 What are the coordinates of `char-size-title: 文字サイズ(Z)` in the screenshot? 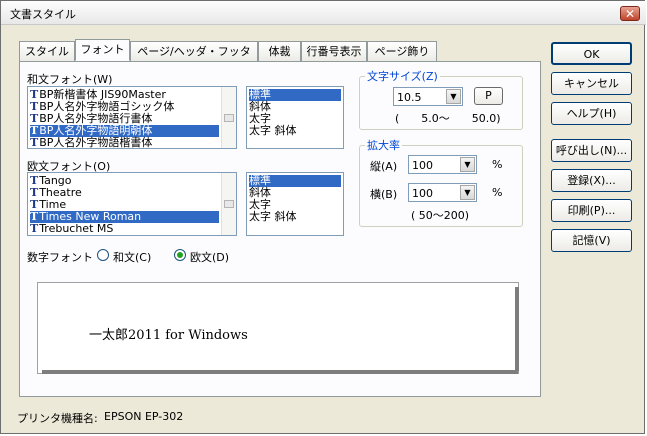 It's located at (402, 76).